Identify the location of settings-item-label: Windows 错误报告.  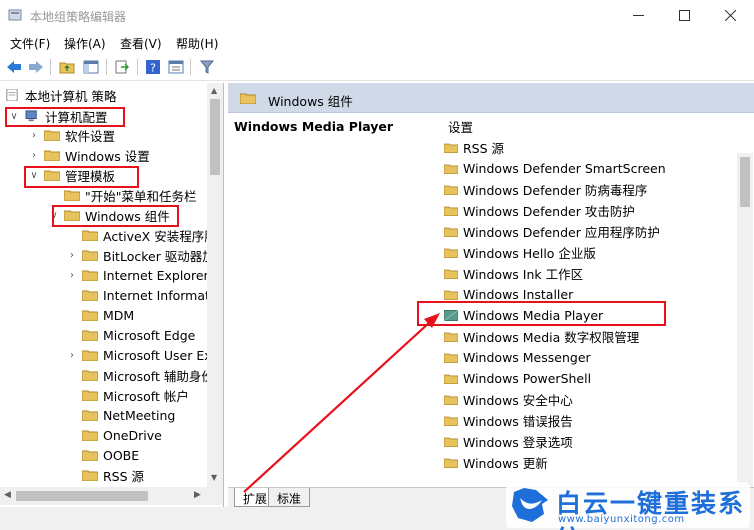
(518, 421).